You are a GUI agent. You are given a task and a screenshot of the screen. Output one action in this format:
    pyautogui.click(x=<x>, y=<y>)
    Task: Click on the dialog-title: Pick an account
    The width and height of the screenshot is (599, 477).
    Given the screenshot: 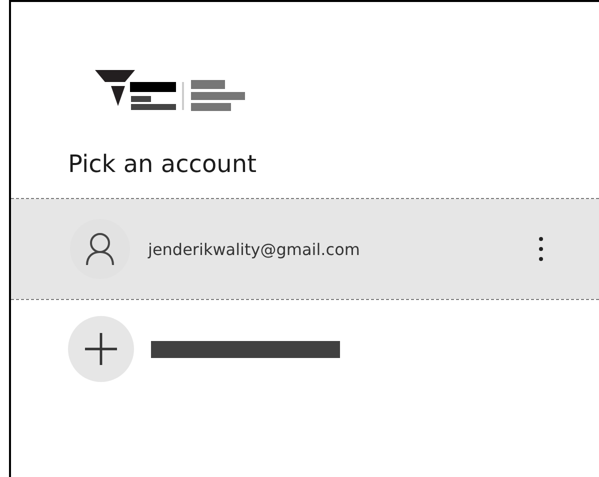 What is the action you would take?
    pyautogui.click(x=163, y=164)
    